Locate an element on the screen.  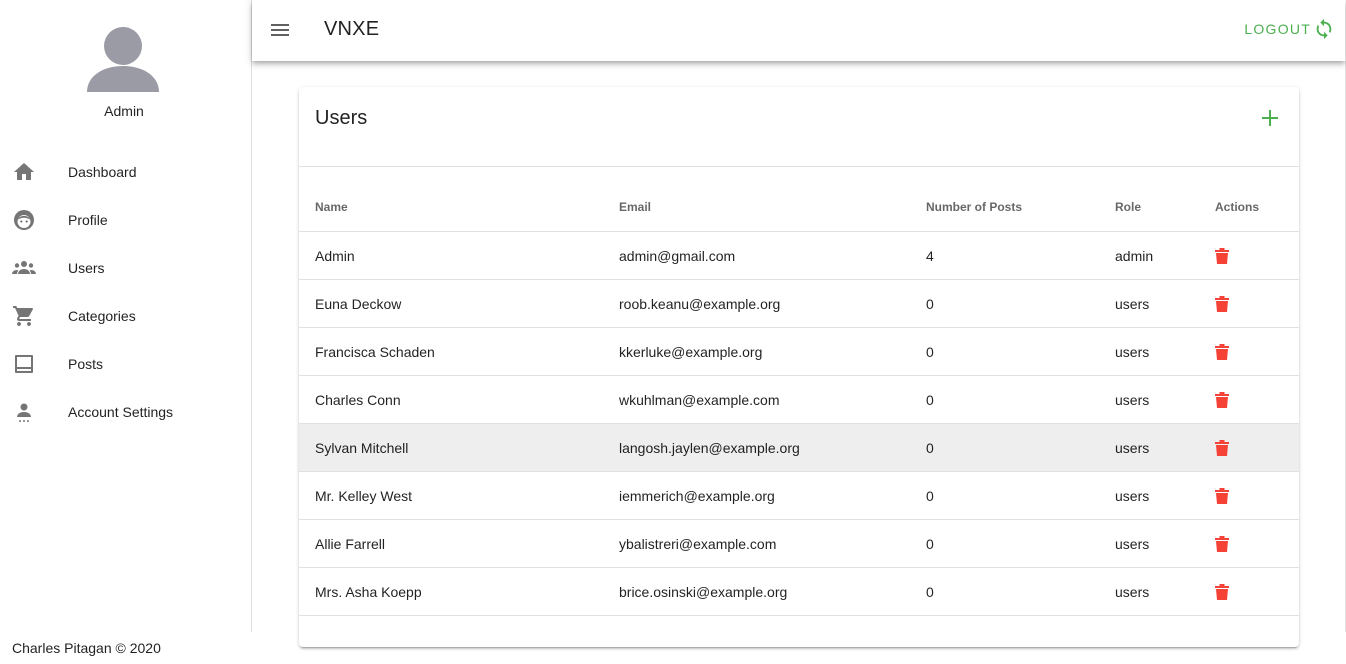
column-header-email: Email is located at coordinates (635, 207).